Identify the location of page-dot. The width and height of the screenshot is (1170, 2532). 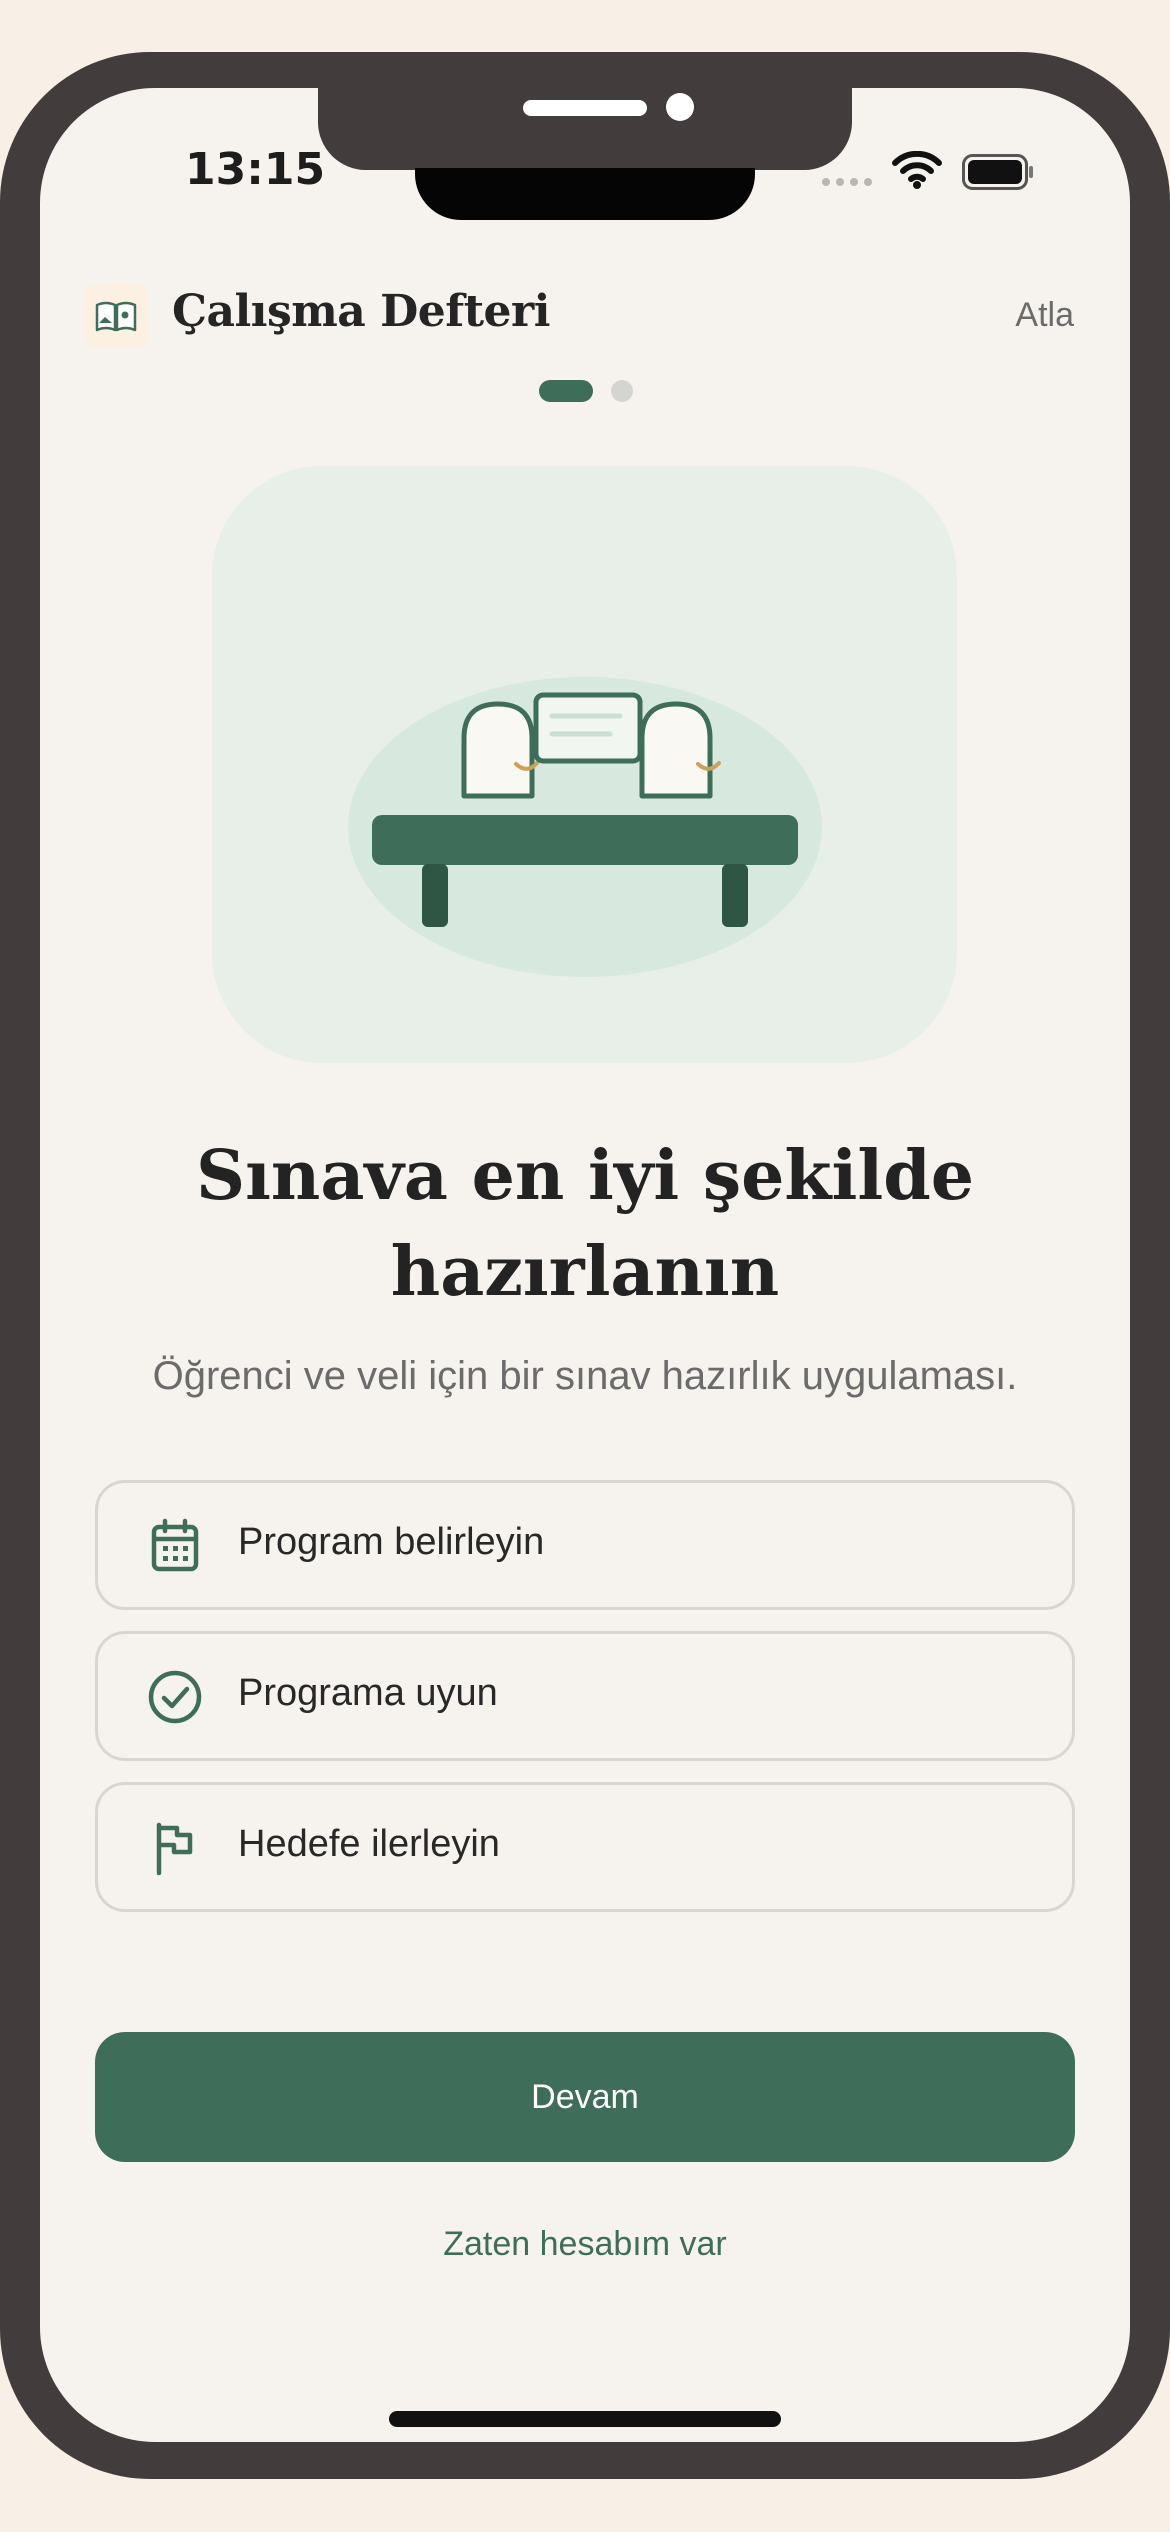
(622, 391).